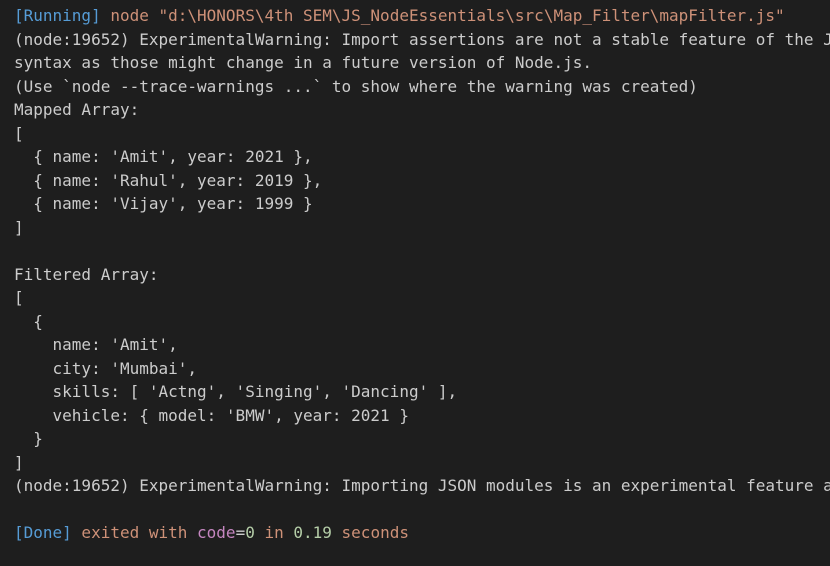 The width and height of the screenshot is (830, 566). I want to click on output-line: { name: 'Amit', year: 2021 },, so click(163, 156).